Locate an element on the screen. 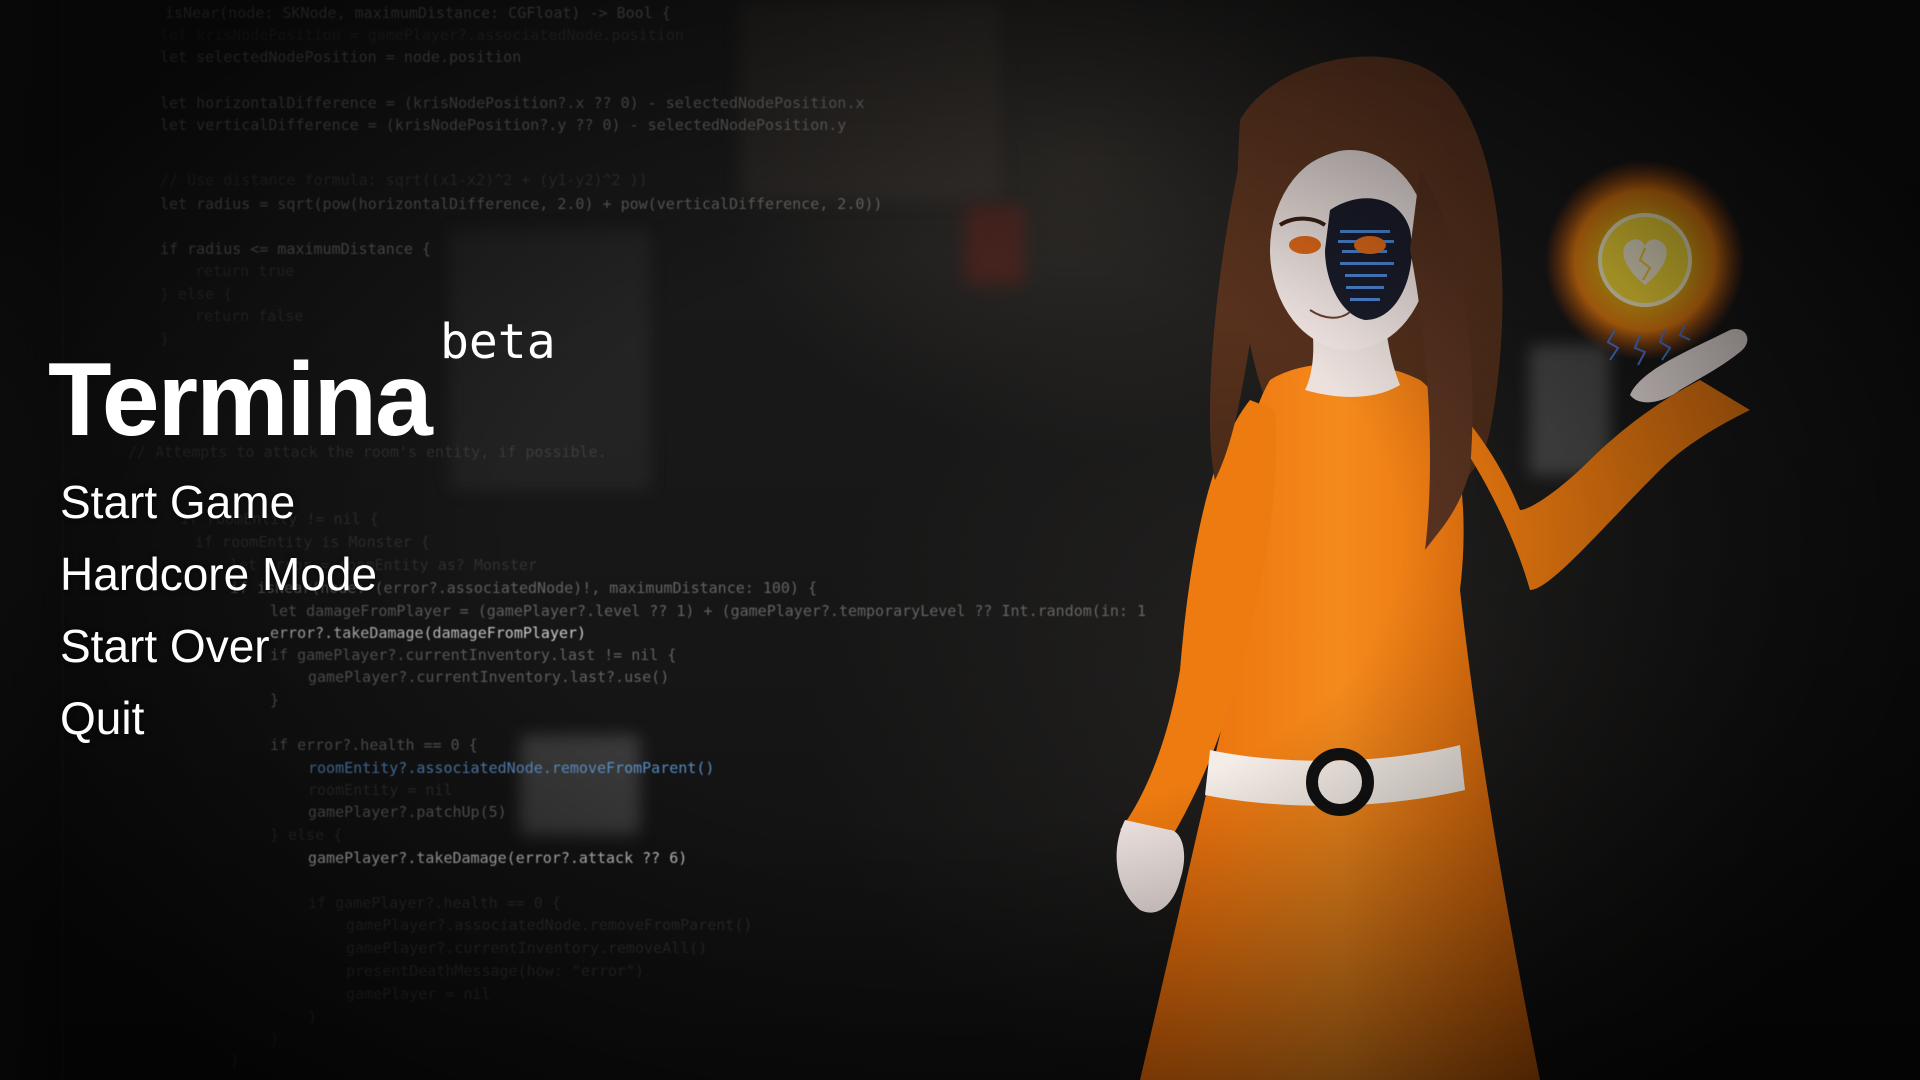 The height and width of the screenshot is (1080, 1920). game-title: Termina is located at coordinates (240, 400).